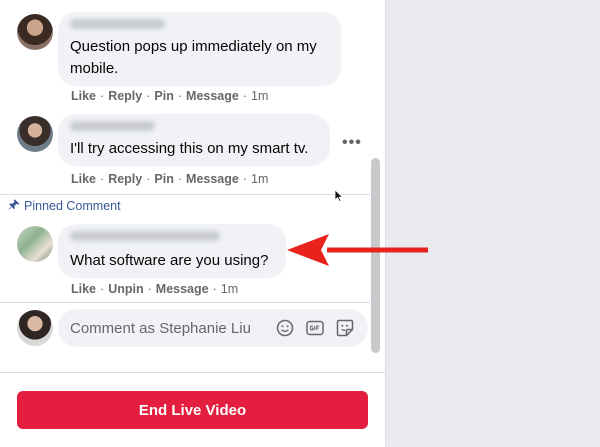 This screenshot has width=600, height=447. I want to click on end-live-video-button: End Live Video, so click(192, 410).